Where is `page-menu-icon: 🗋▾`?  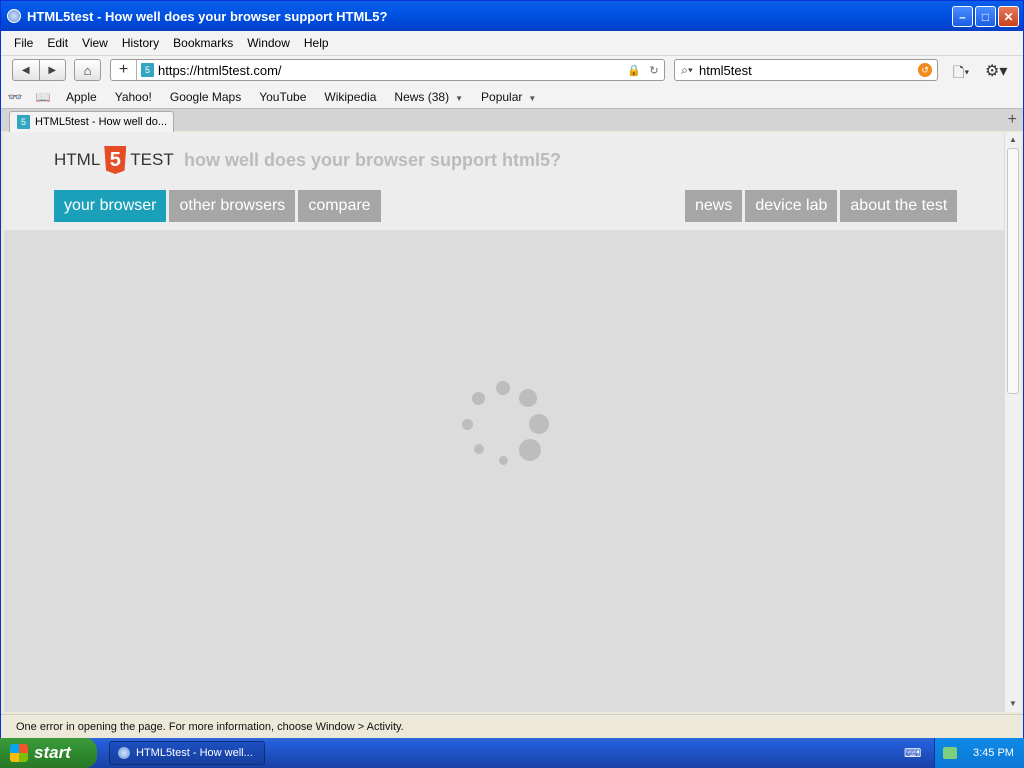
page-menu-icon: 🗋▾ is located at coordinates (961, 74).